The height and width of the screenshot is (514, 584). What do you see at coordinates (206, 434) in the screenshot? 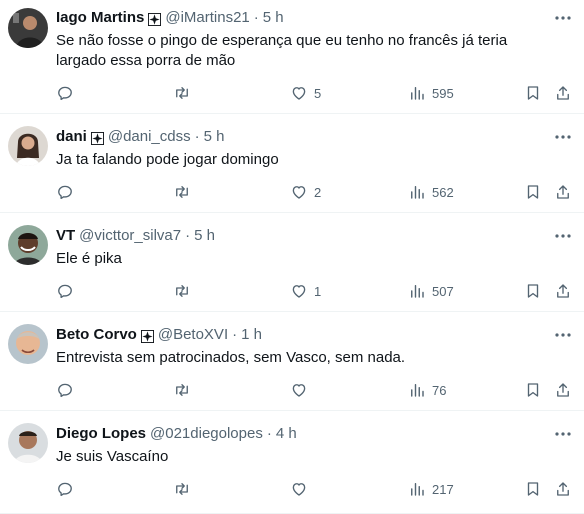
I see `author-handle: @021diegolopes` at bounding box center [206, 434].